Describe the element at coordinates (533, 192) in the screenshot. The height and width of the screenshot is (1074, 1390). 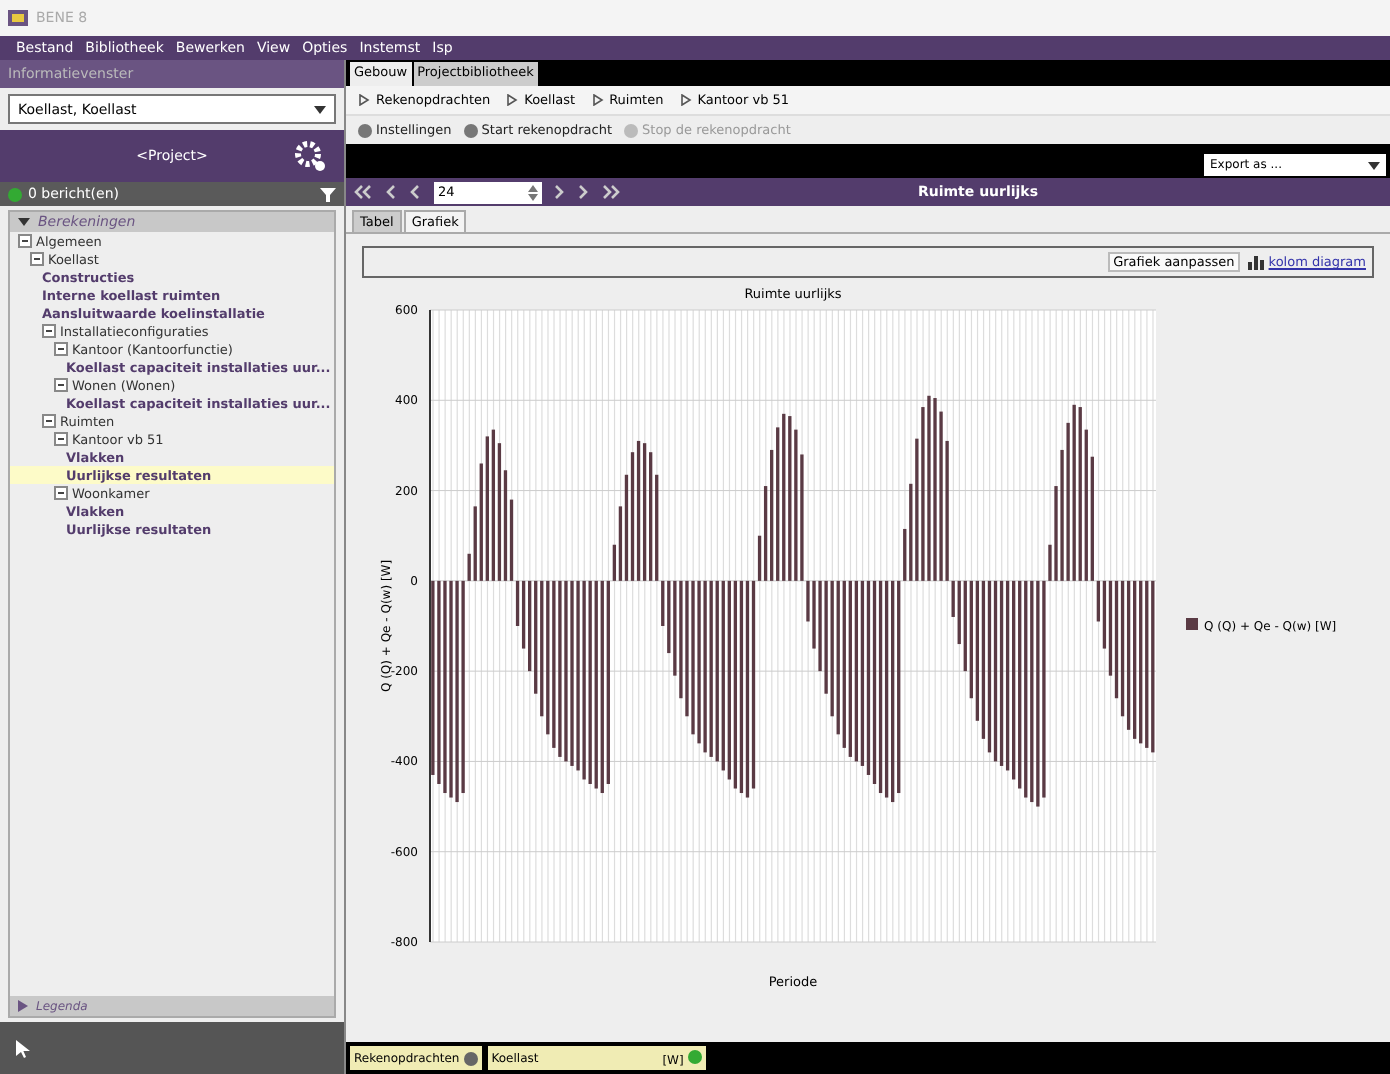
I see `spinner-arrows-icon` at that location.